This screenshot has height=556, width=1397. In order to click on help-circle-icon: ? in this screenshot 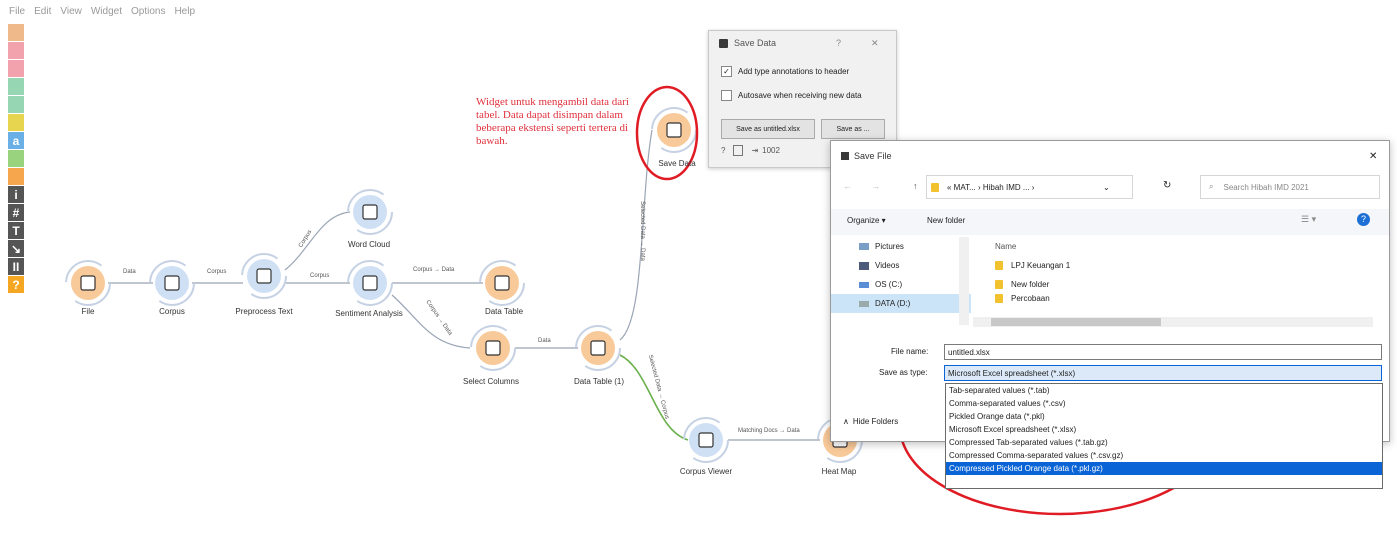, I will do `click(1363, 219)`.